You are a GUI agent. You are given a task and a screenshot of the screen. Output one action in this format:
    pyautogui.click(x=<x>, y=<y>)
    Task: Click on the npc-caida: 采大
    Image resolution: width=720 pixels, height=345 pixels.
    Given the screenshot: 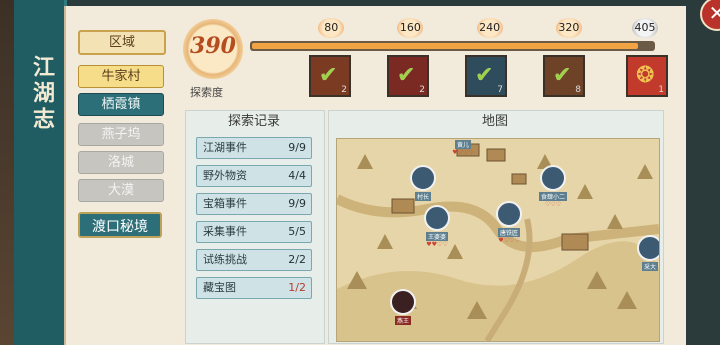 What is the action you would take?
    pyautogui.click(x=647, y=253)
    